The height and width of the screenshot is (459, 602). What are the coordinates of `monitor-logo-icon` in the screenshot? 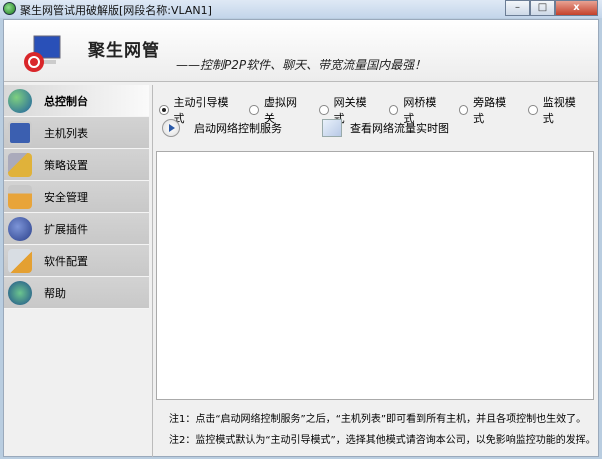 It's located at (42, 53).